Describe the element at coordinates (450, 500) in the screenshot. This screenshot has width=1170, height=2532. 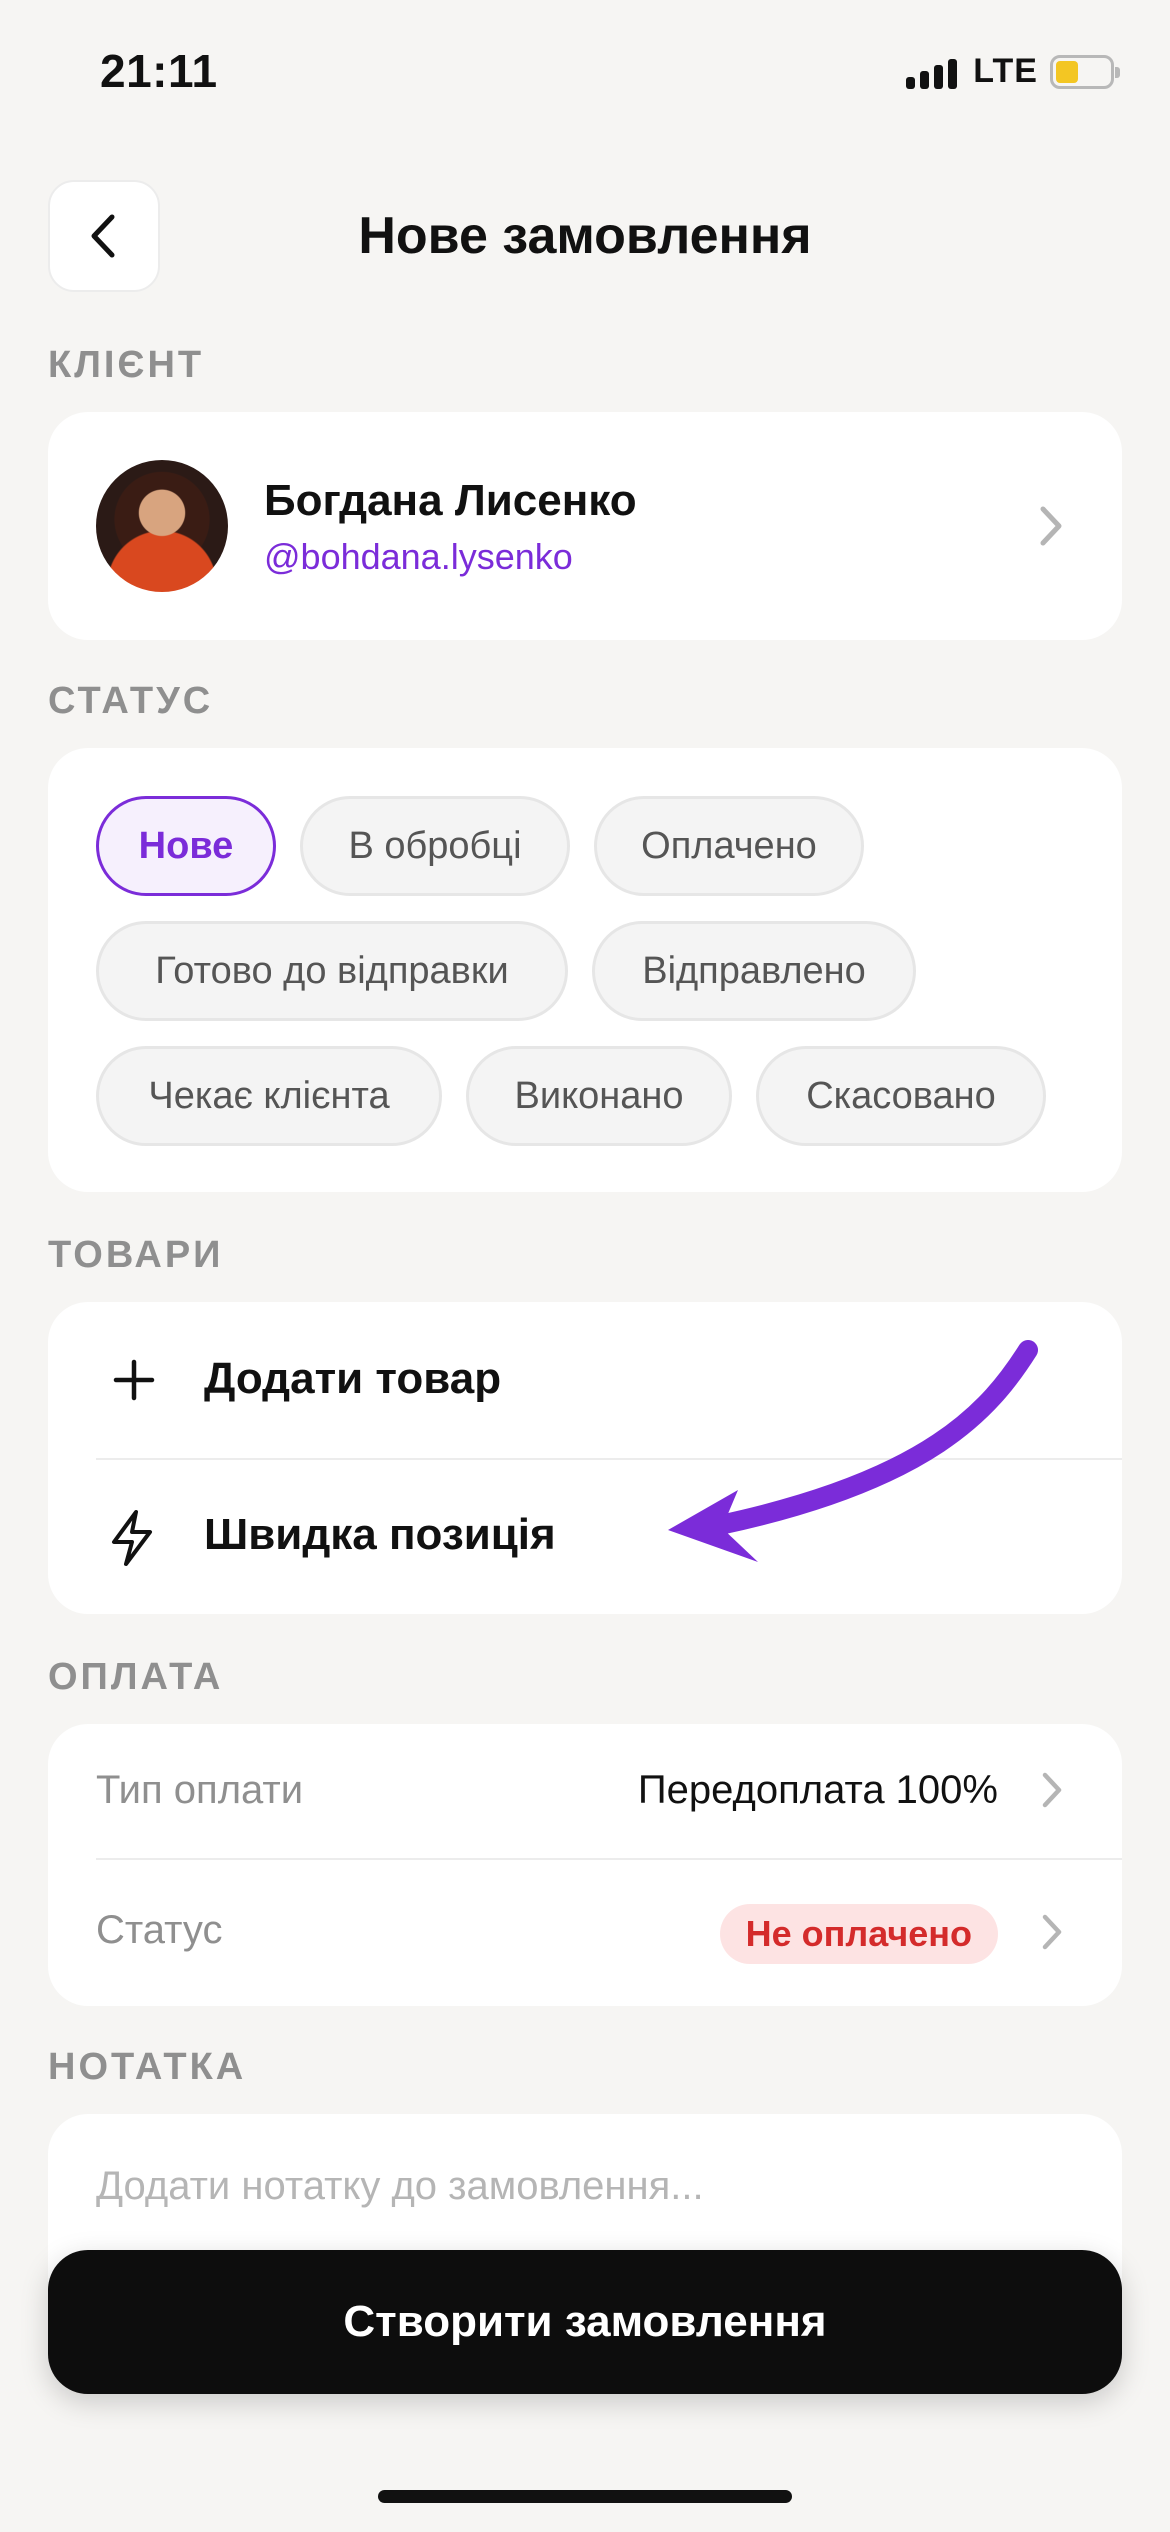
I see `client-name: Богдана Лисенко` at that location.